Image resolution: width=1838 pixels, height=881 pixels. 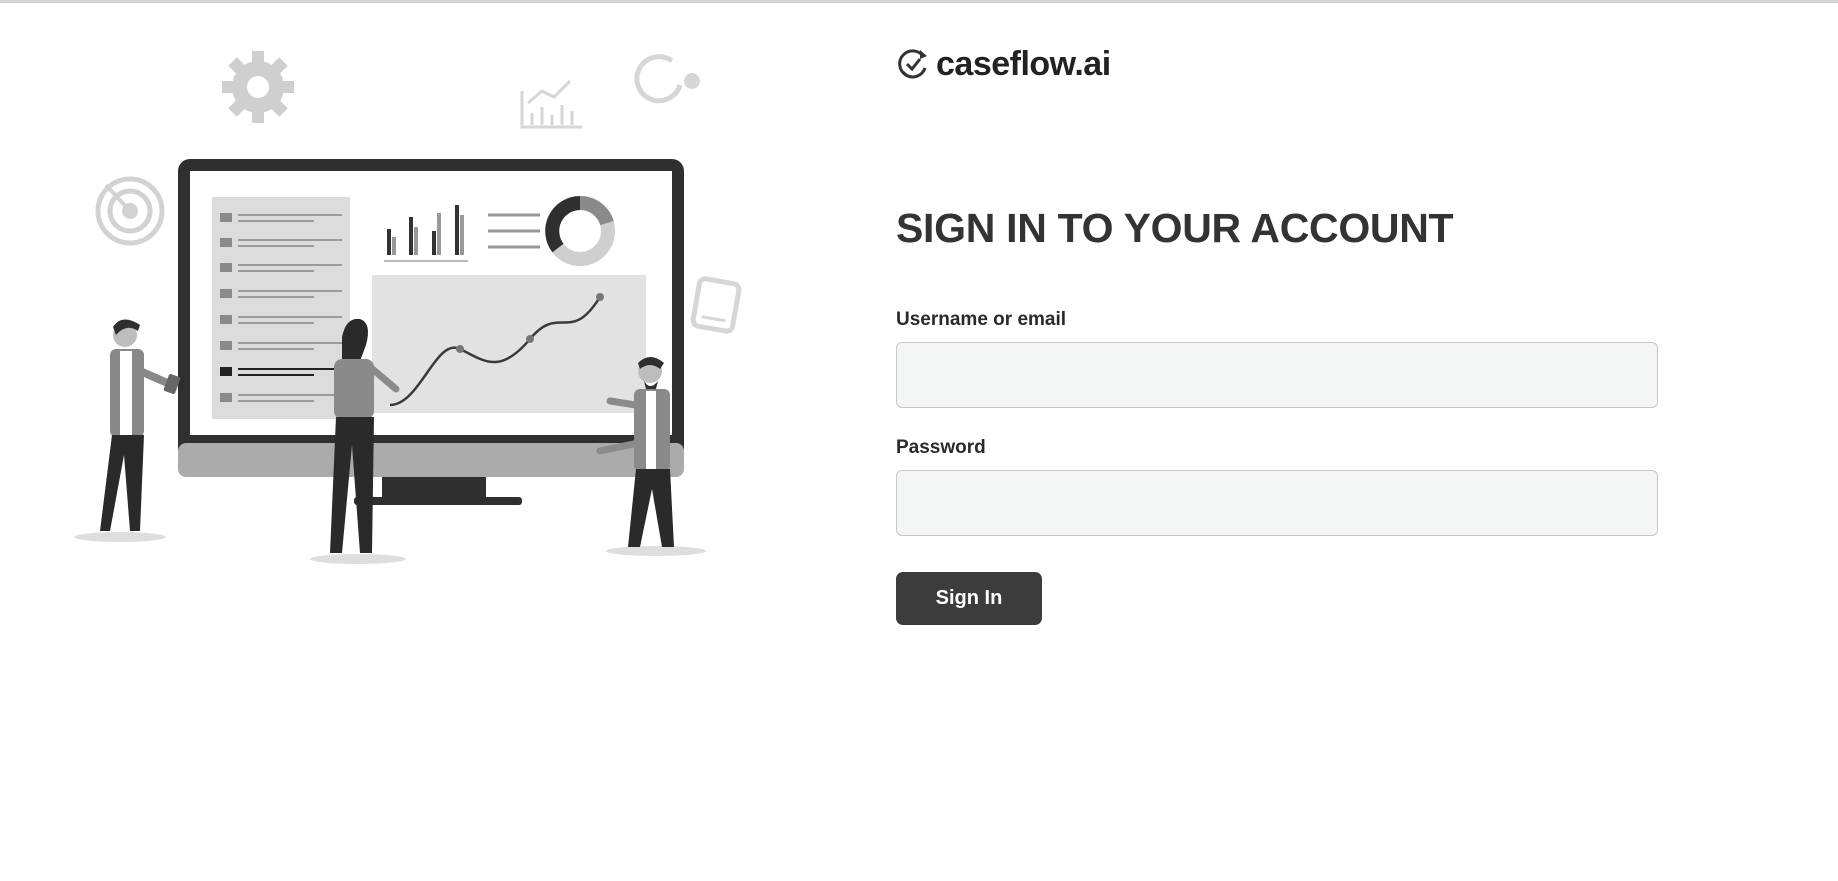 I want to click on person-with-phone, so click(x=127, y=430).